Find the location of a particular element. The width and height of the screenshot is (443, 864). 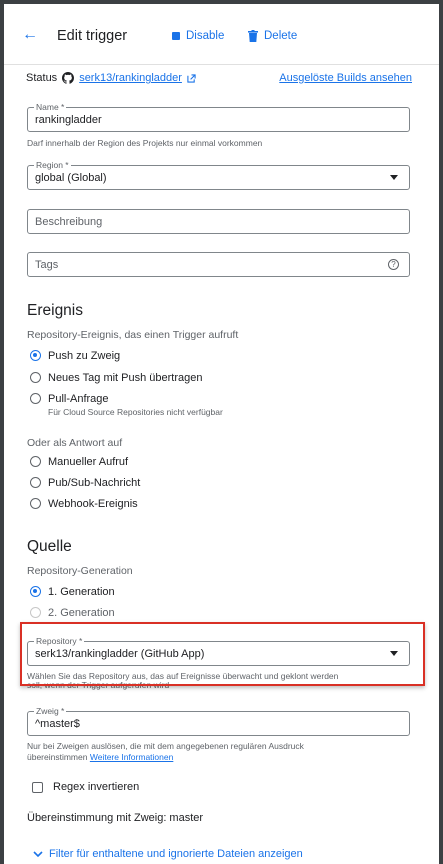

radio-gen2: 2. Generation is located at coordinates (72, 613).